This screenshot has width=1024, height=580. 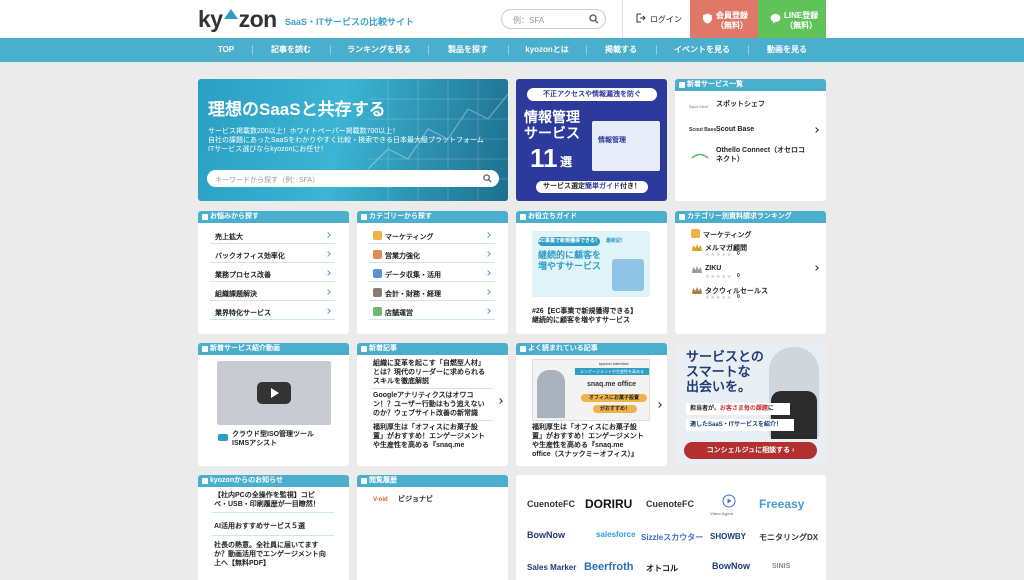 I want to click on worry-item: 業界特化サービス, so click(x=243, y=313).